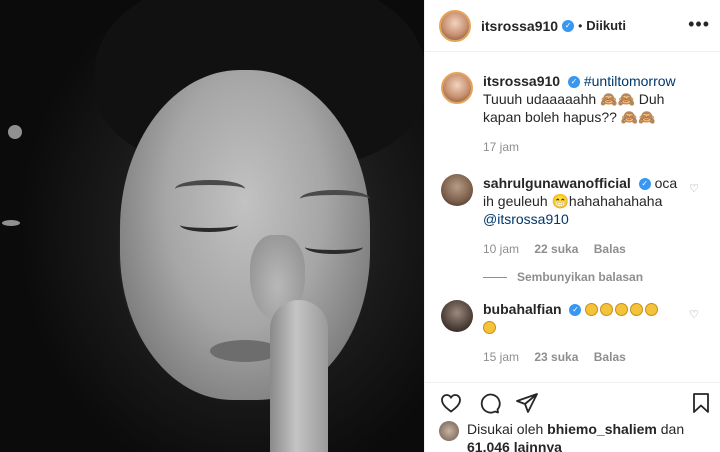 Image resolution: width=720 pixels, height=452 pixels. Describe the element at coordinates (335, 199) in the screenshot. I see `right-brow` at that location.